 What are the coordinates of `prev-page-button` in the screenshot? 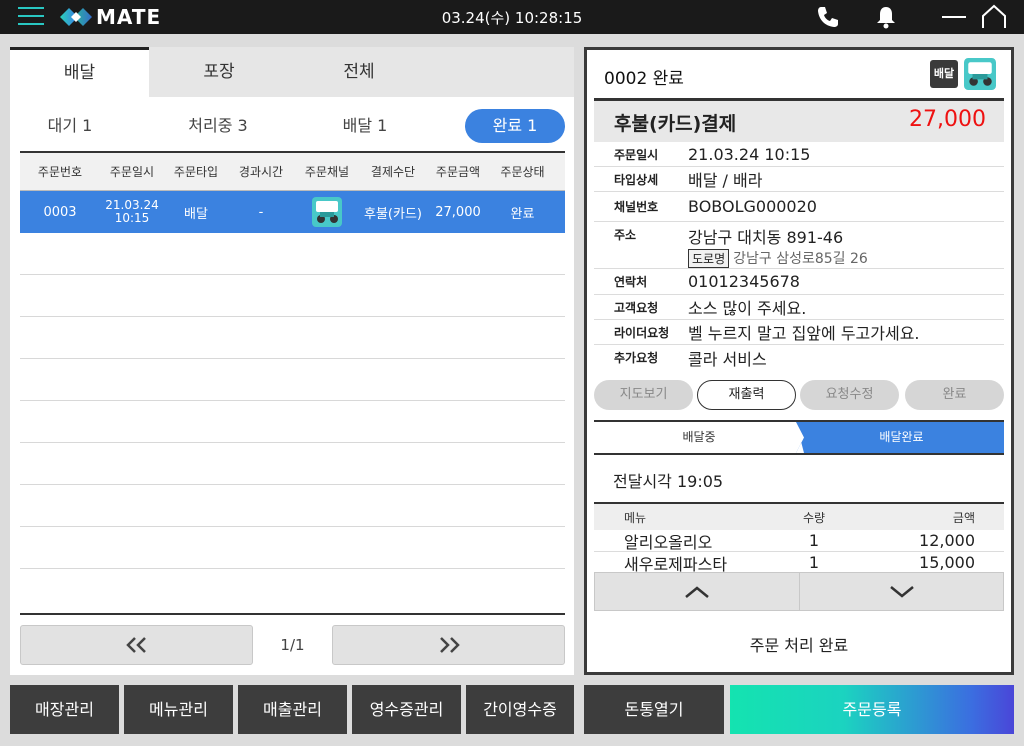 It's located at (136, 645).